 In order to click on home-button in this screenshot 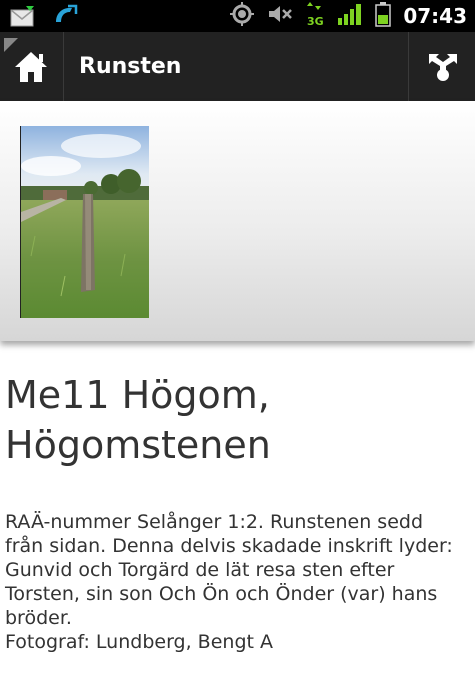, I will do `click(31, 66)`.